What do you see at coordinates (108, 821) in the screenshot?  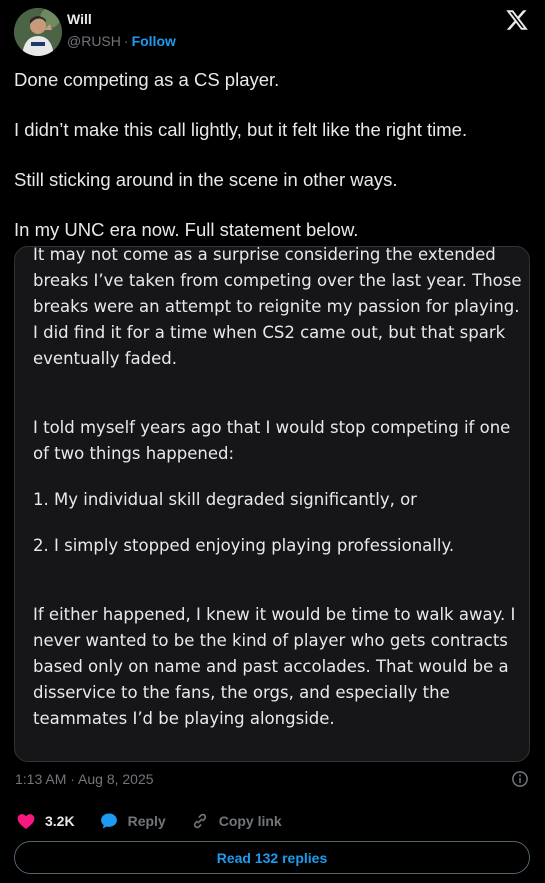 I see `reply-bubble-icon` at bounding box center [108, 821].